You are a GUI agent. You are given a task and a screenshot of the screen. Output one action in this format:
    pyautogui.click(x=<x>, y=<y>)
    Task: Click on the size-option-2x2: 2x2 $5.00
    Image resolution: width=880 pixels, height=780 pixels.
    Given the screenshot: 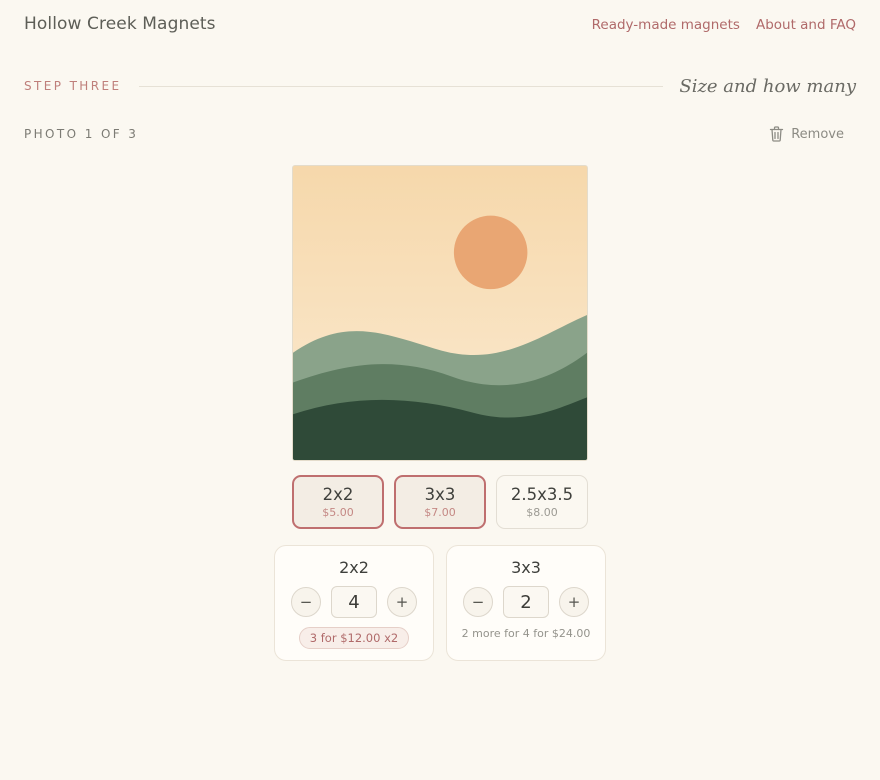 What is the action you would take?
    pyautogui.click(x=338, y=502)
    